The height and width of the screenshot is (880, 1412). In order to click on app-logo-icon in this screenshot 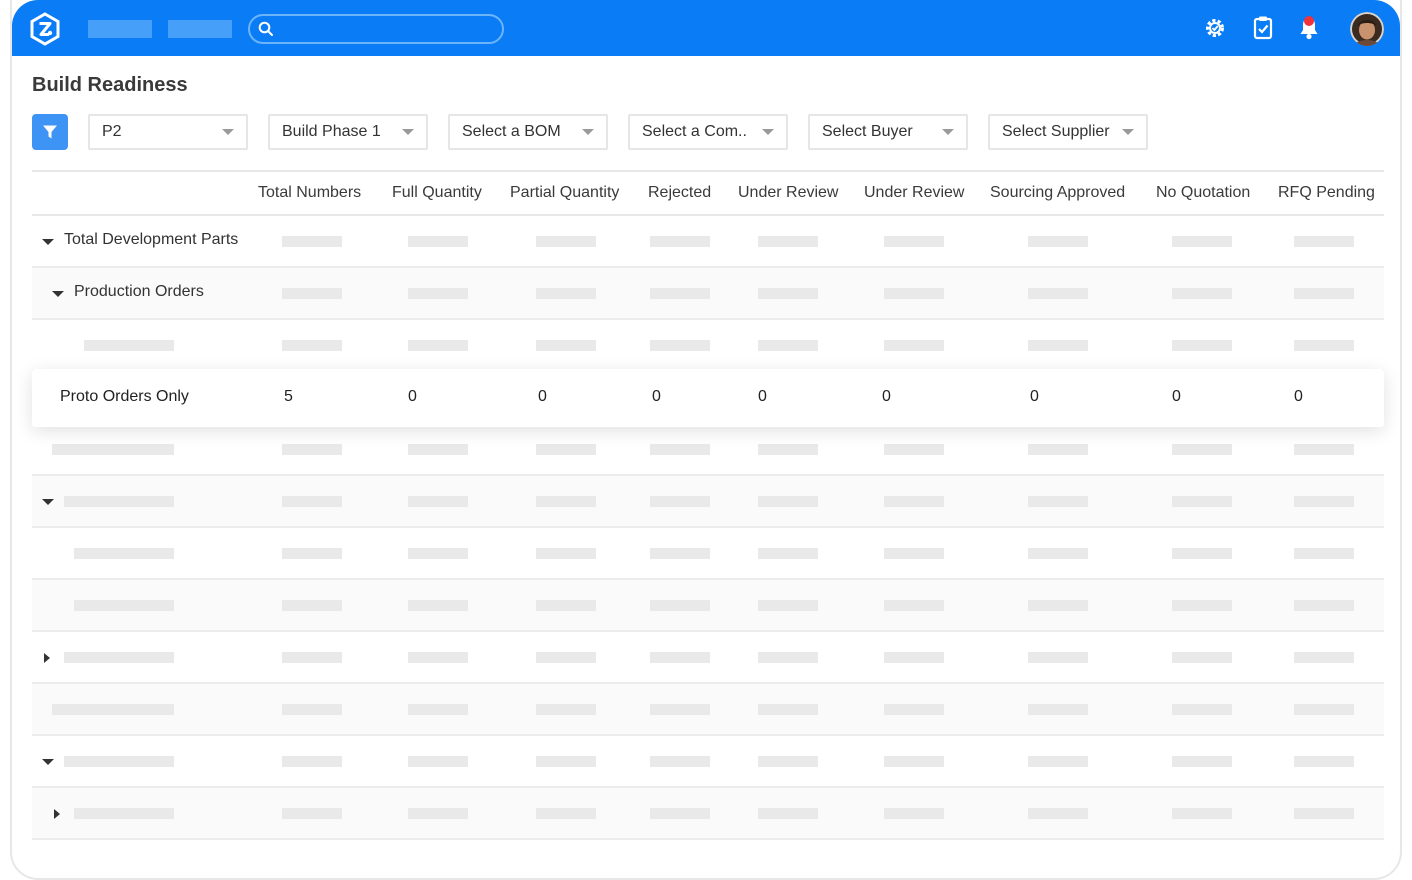, I will do `click(45, 29)`.